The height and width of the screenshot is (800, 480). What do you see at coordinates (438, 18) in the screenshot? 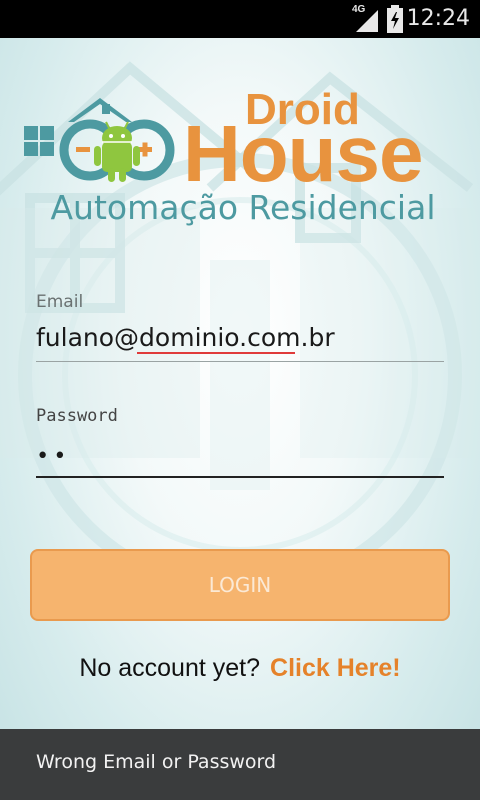
I see `status-clock: 12:24` at bounding box center [438, 18].